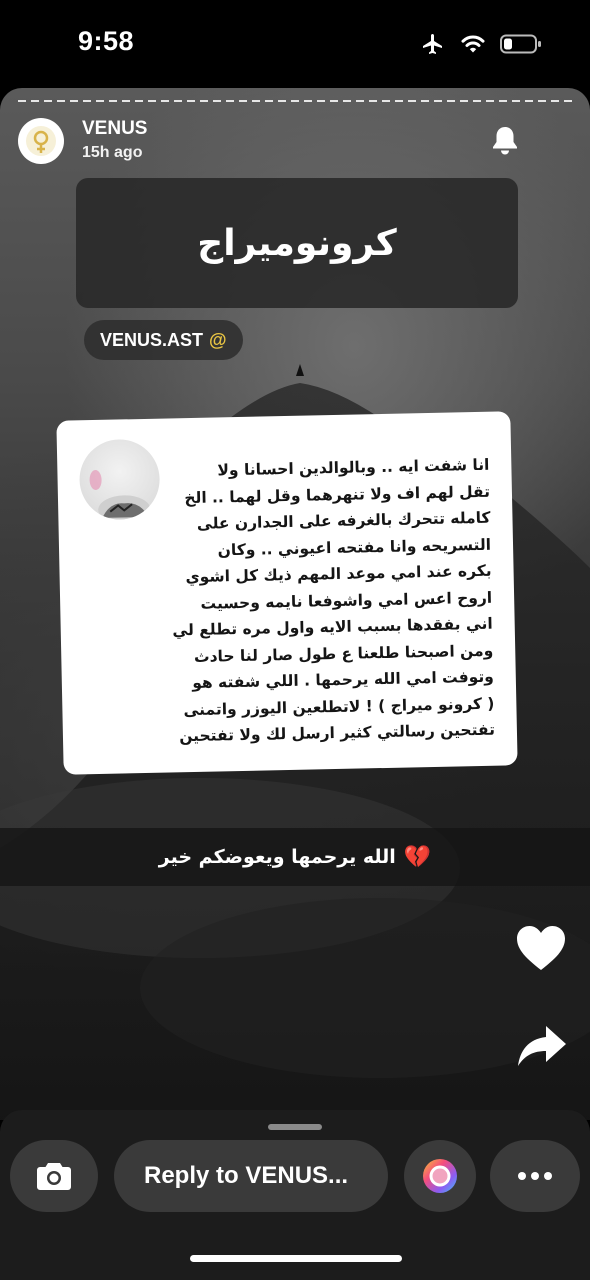  I want to click on airplane-icon, so click(432, 44).